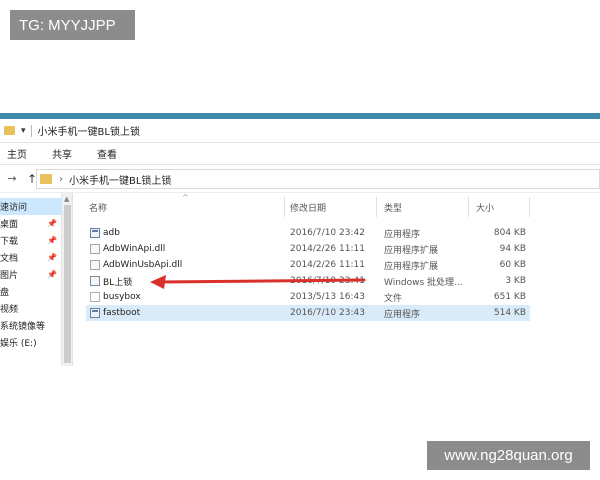 This screenshot has height=480, width=600. Describe the element at coordinates (9, 242) in the screenshot. I see `nav-item-label: 下载` at that location.